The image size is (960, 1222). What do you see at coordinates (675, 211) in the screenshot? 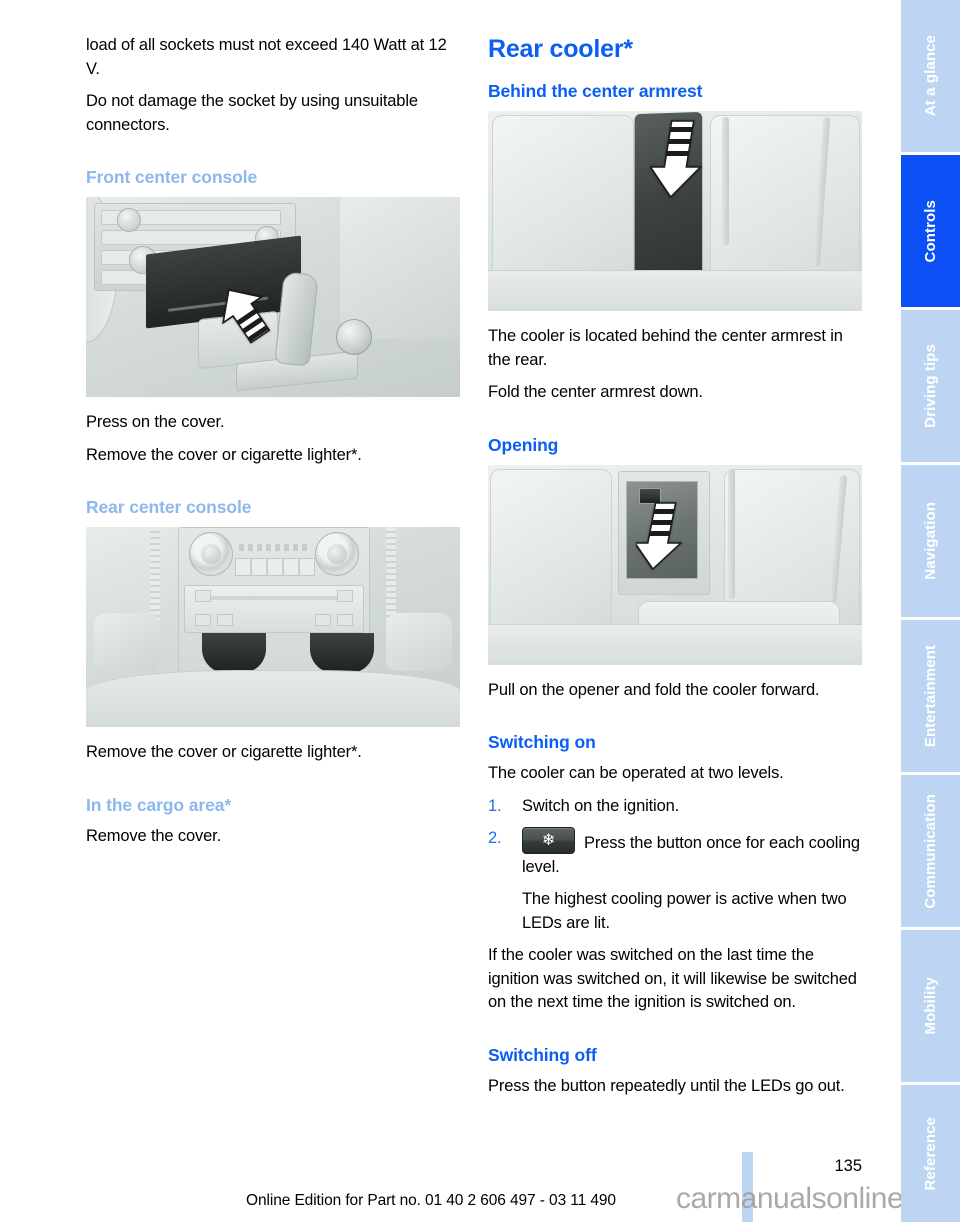
I see `figure-rear-armrest` at bounding box center [675, 211].